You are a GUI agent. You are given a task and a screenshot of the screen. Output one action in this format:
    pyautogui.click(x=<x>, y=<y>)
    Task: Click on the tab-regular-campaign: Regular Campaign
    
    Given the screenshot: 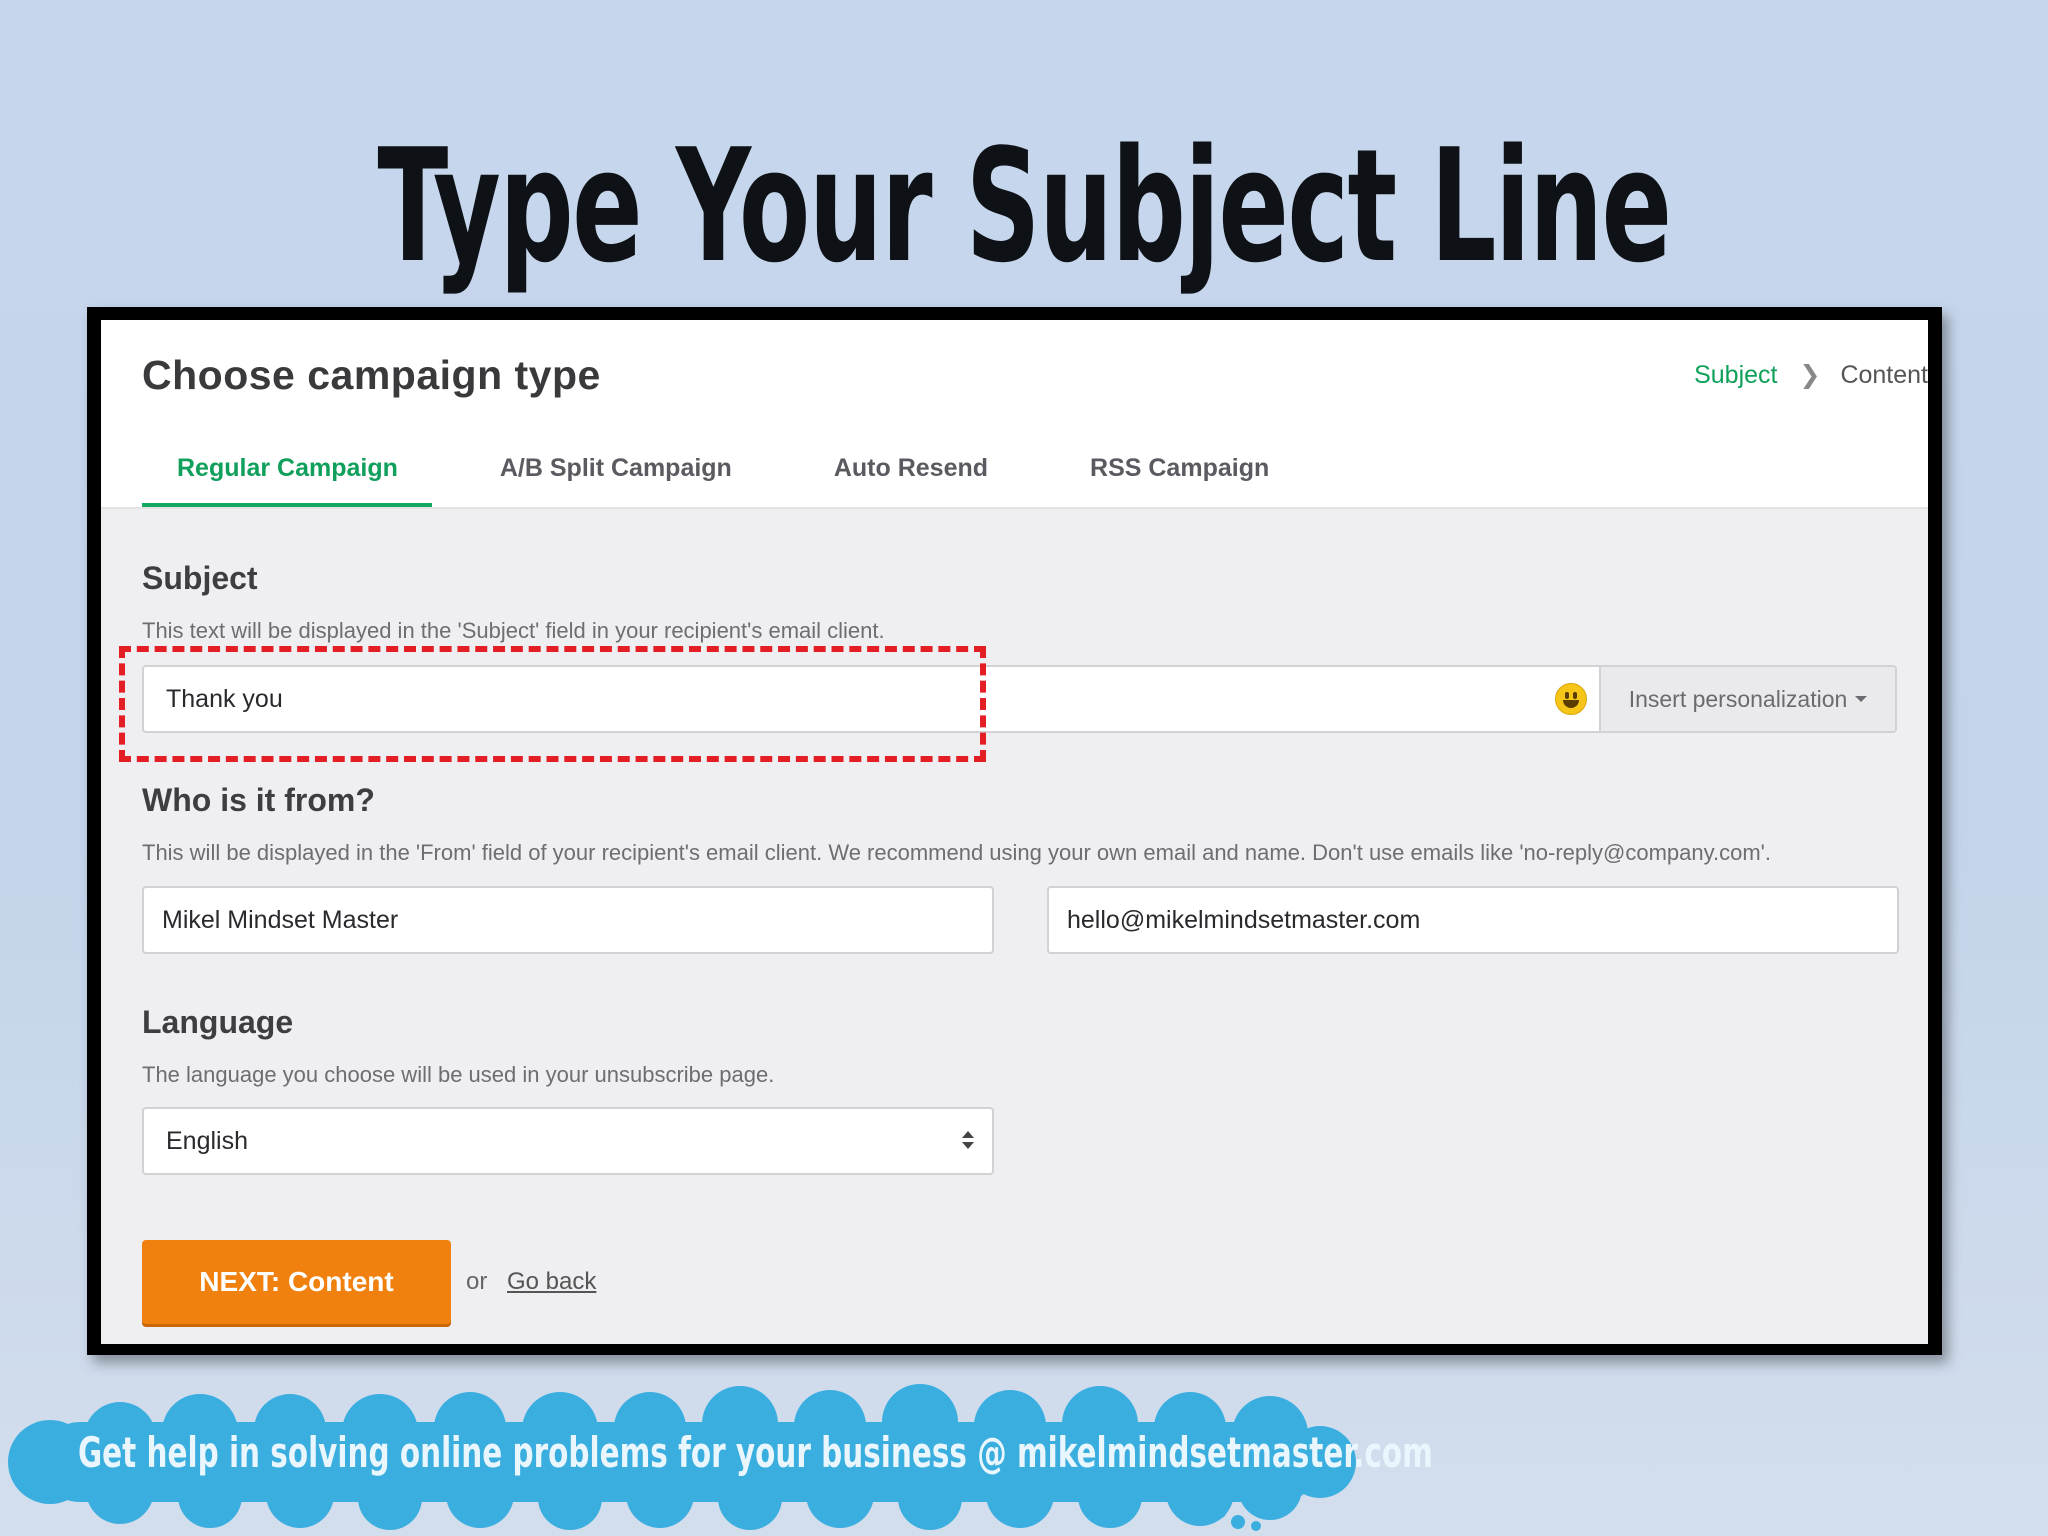 What is the action you would take?
    pyautogui.click(x=287, y=477)
    